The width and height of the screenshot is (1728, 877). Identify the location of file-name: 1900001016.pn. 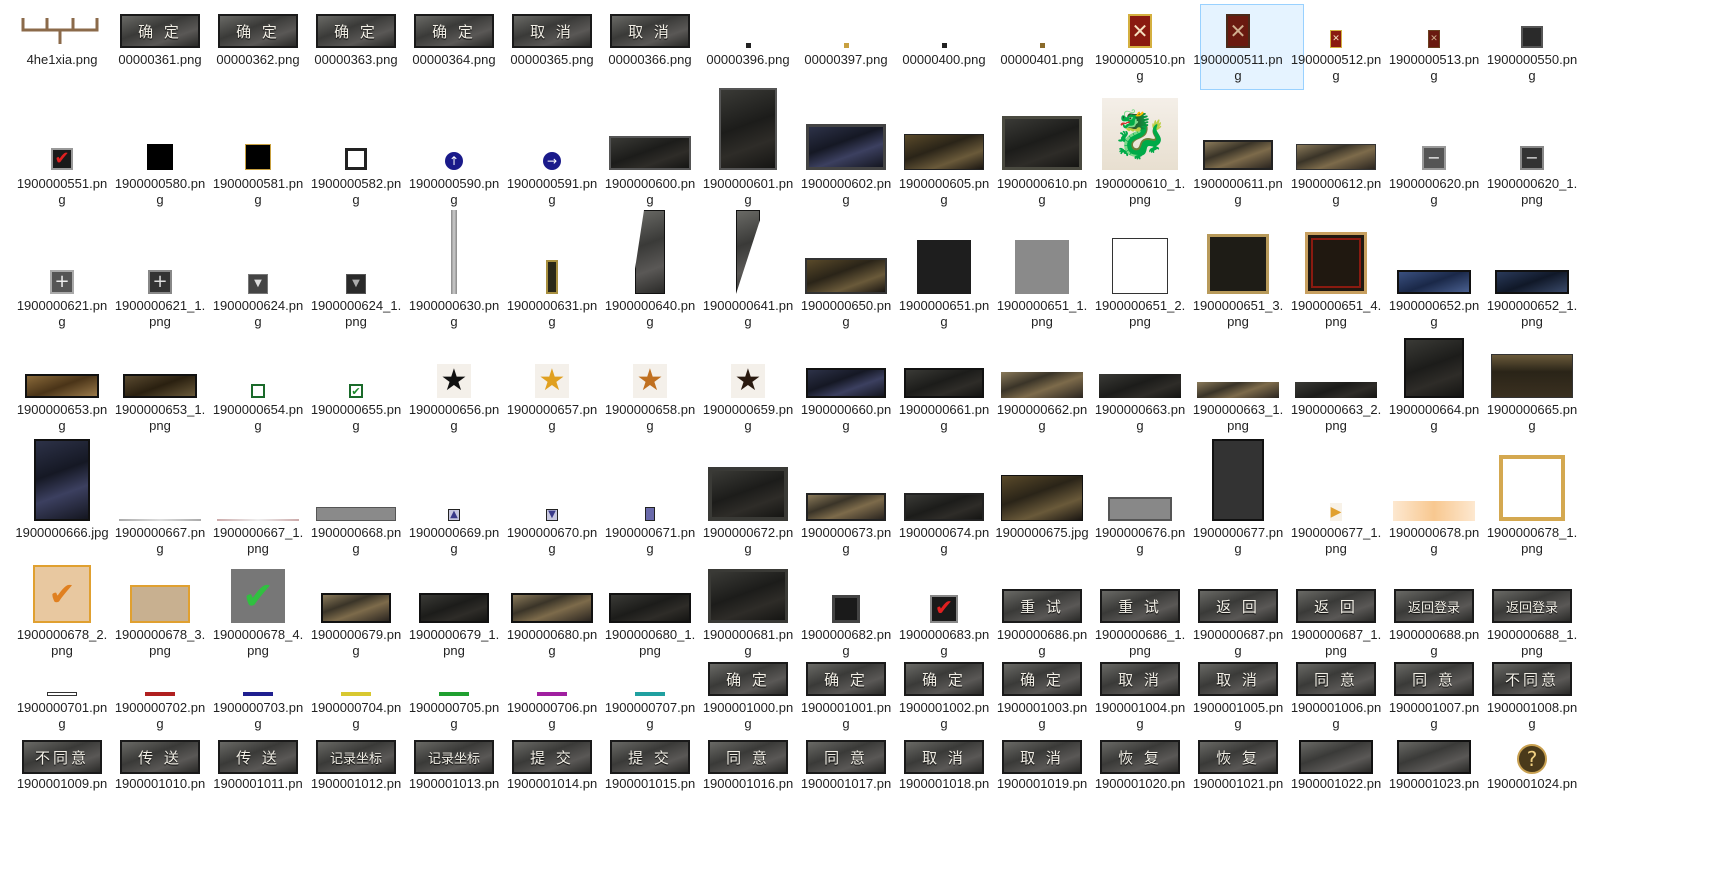
(748, 783).